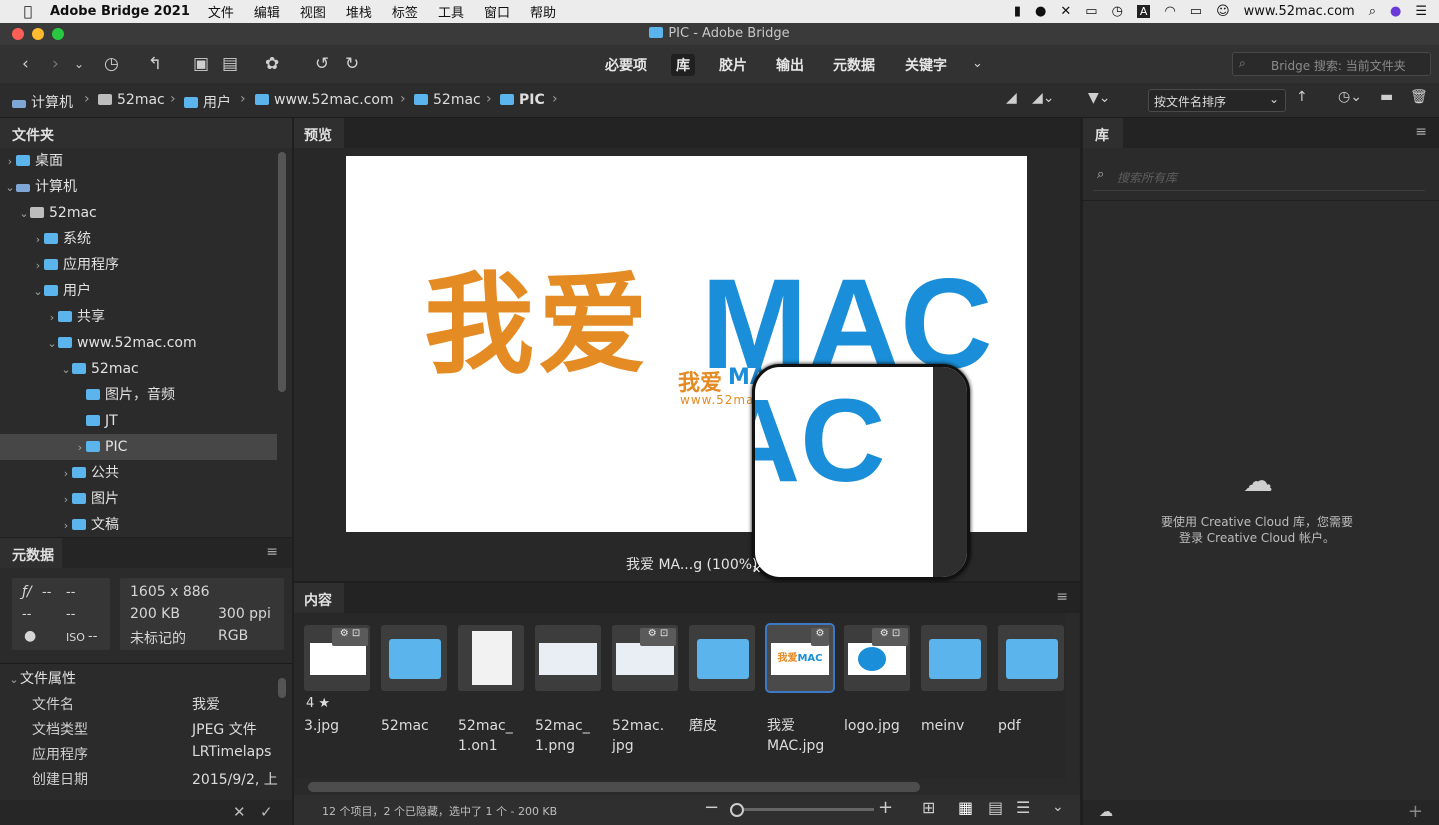 The width and height of the screenshot is (1439, 825). What do you see at coordinates (1058, 807) in the screenshot?
I see `view-menu-icon: ⌄` at bounding box center [1058, 807].